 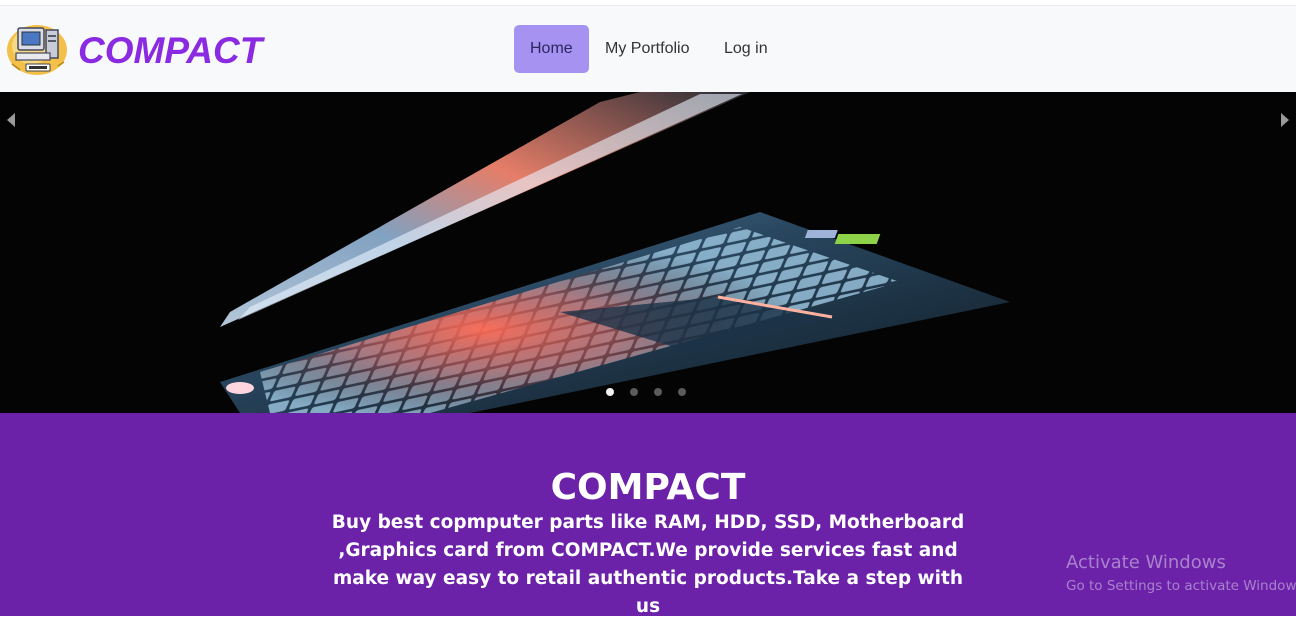 I want to click on watermark-title: Activate Windows, so click(x=1146, y=562).